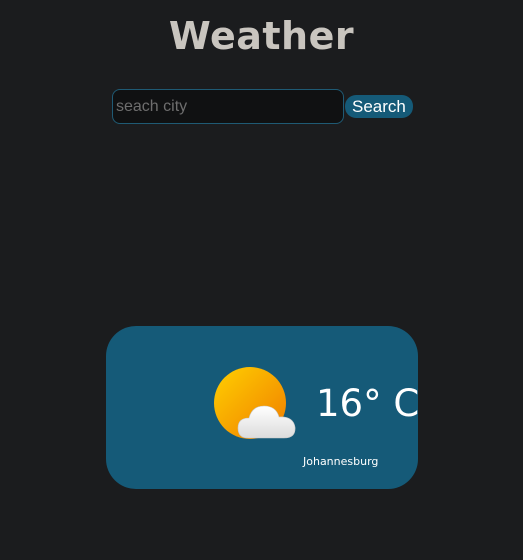  What do you see at coordinates (261, 36) in the screenshot?
I see `page-title: Weather` at bounding box center [261, 36].